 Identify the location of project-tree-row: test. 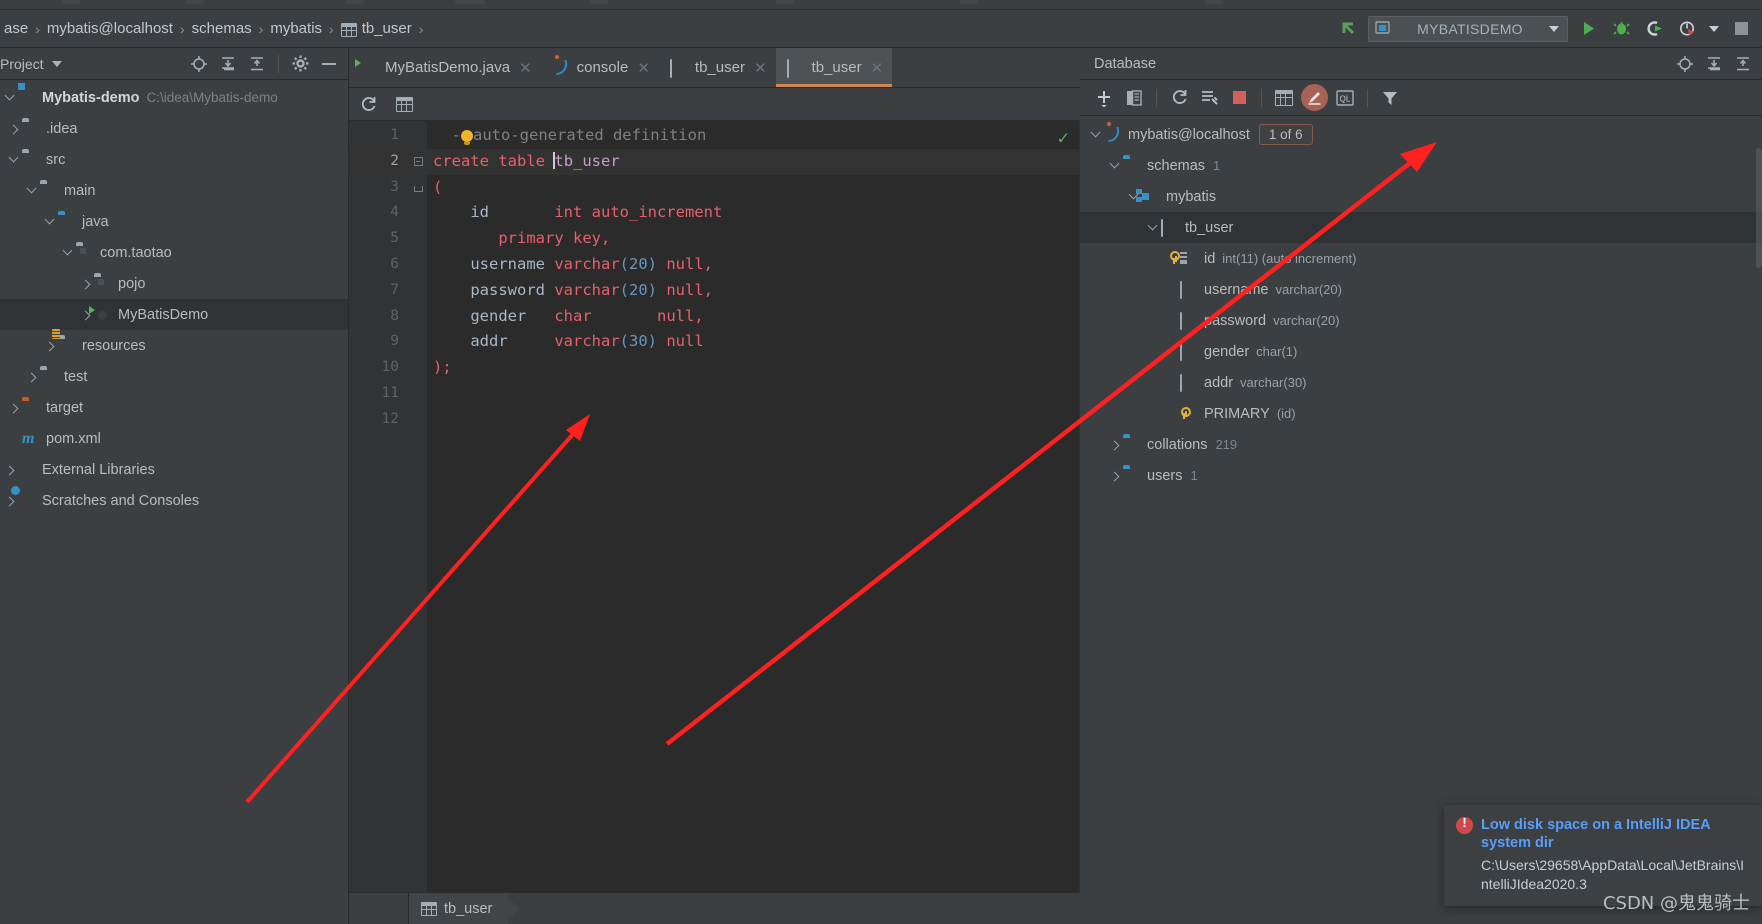
(174, 376).